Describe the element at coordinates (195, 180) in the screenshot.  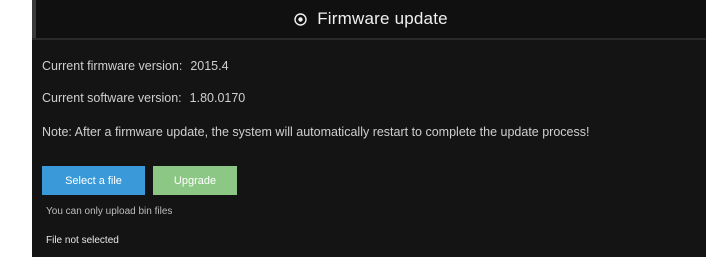
I see `upgrade-button: Upgrade` at that location.